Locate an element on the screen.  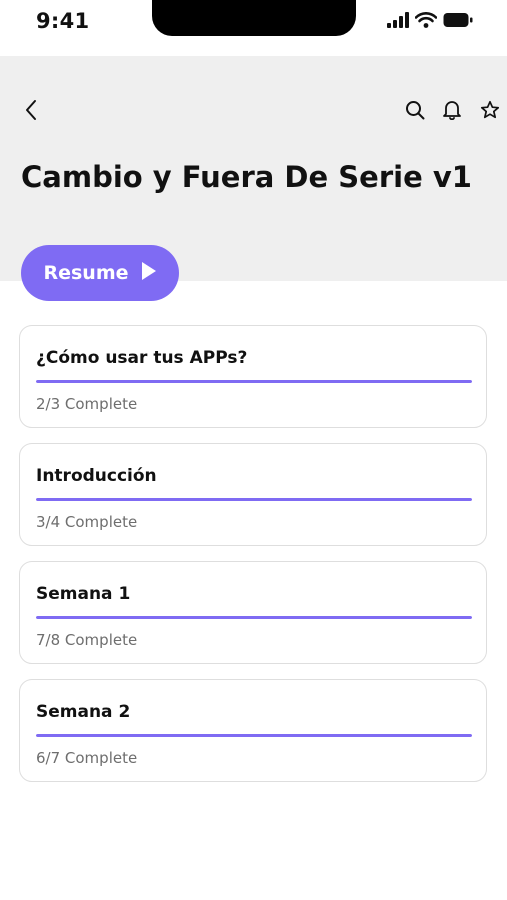
notifications-button is located at coordinates (452, 111).